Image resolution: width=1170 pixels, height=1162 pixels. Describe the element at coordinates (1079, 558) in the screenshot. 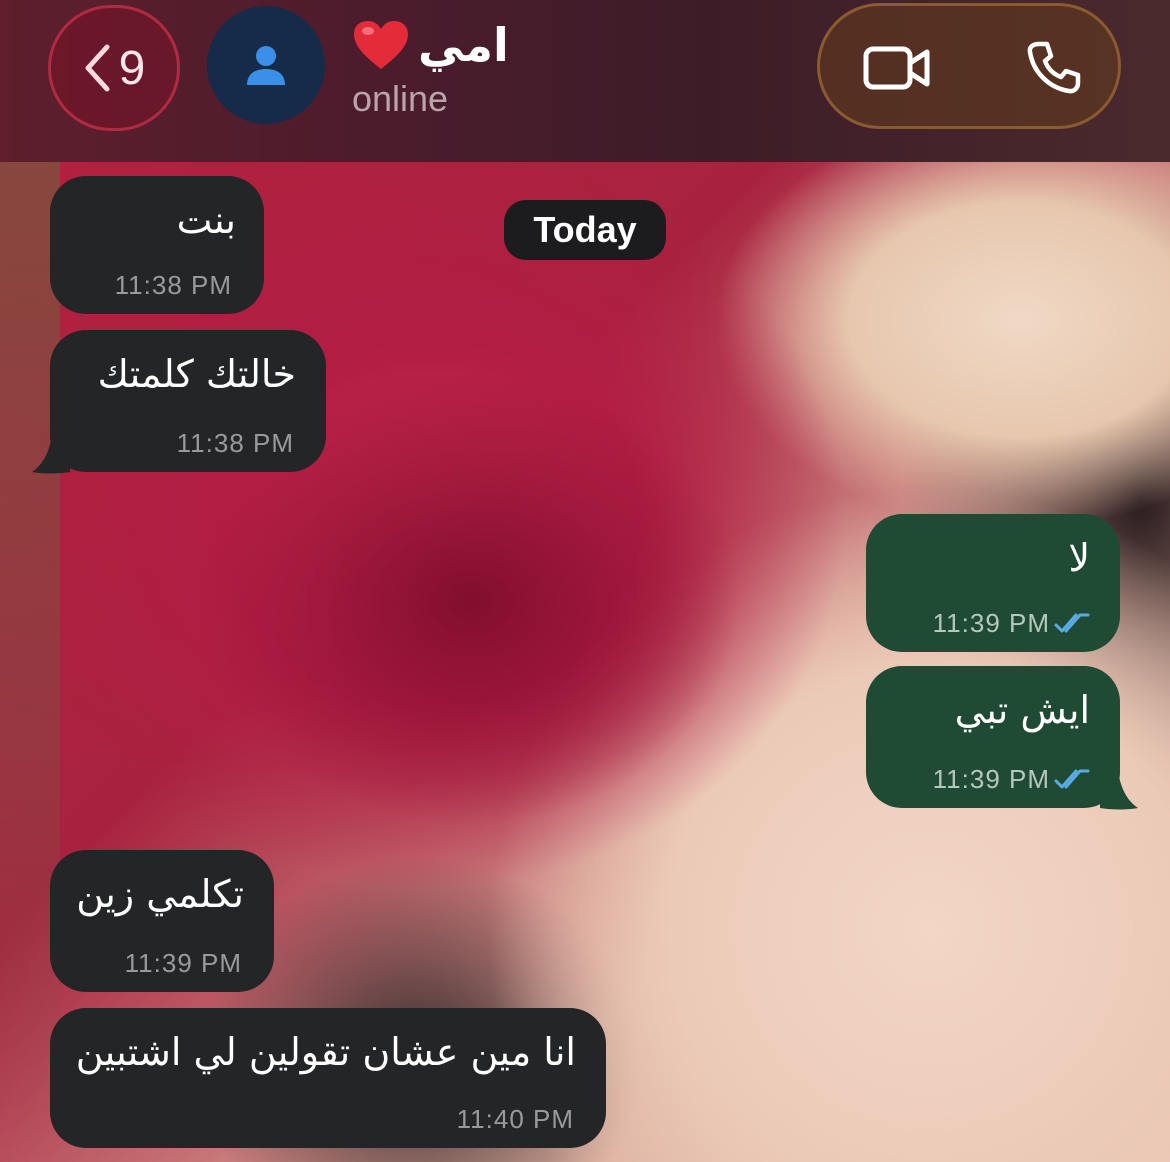

I see `message-text: لا` at that location.